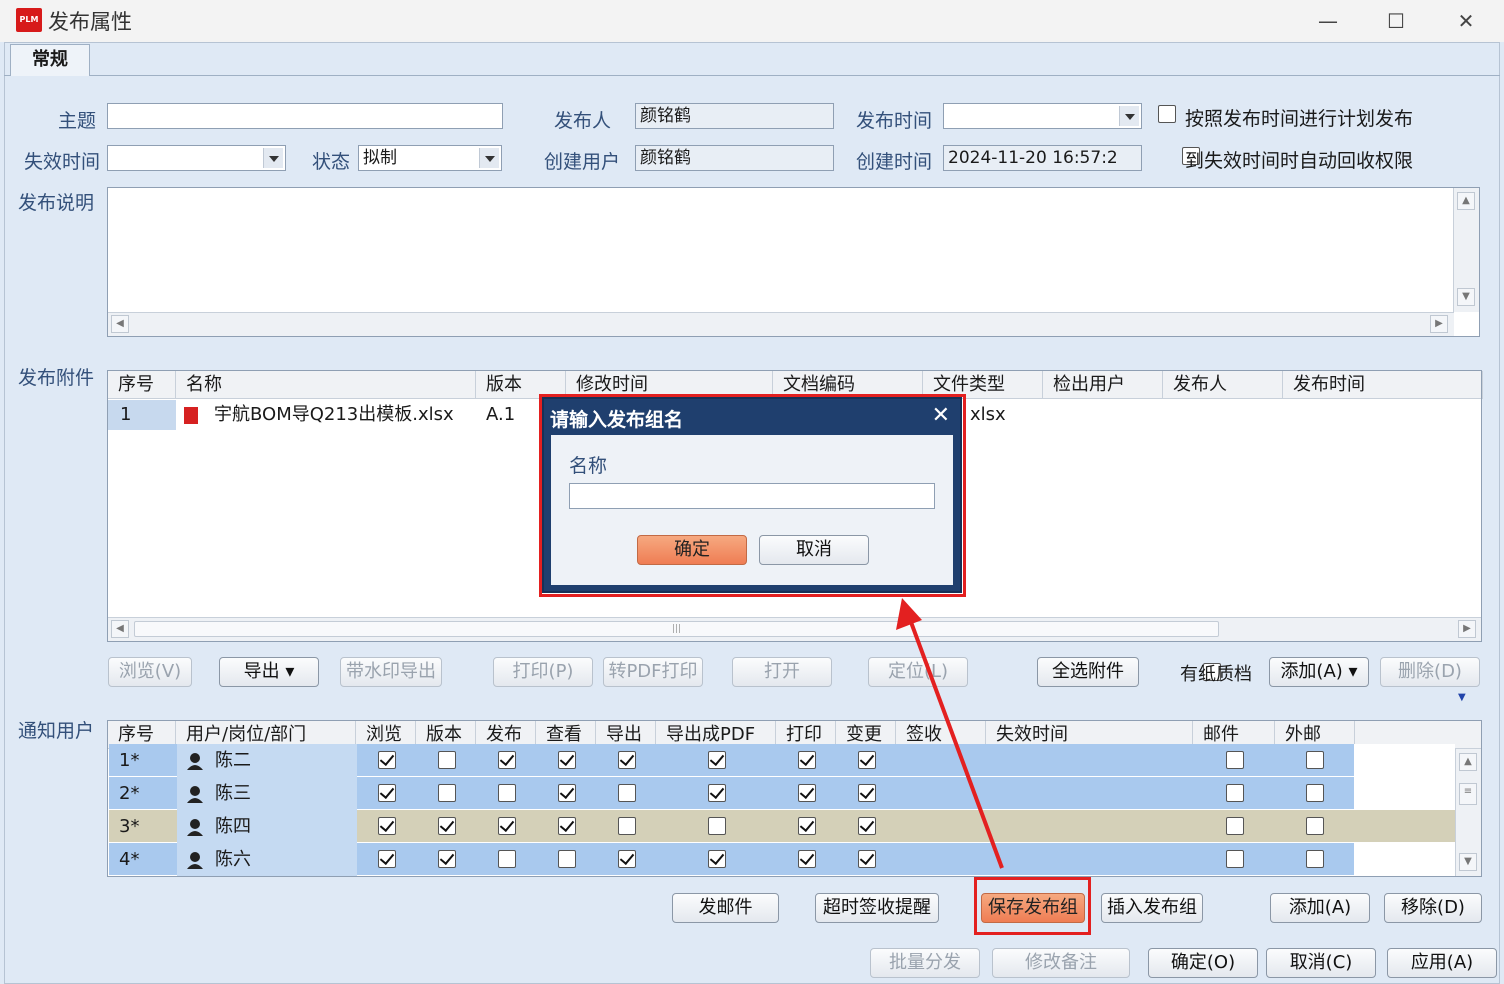 The width and height of the screenshot is (1504, 984). I want to click on remove-user-button: 移除(D), so click(1433, 908).